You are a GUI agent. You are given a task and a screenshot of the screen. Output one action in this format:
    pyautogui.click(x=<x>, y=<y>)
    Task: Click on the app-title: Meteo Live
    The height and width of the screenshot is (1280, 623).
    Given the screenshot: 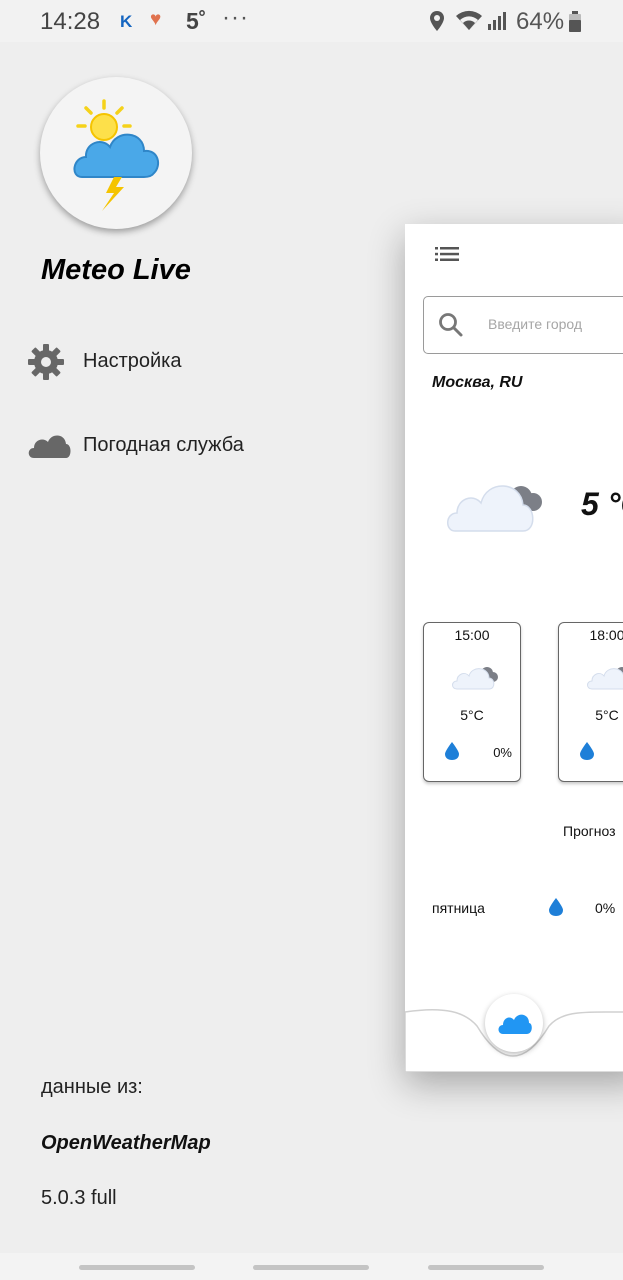 What is the action you would take?
    pyautogui.click(x=116, y=270)
    